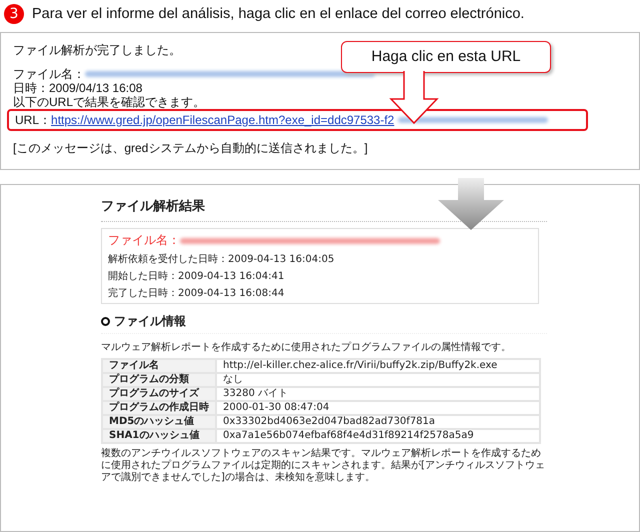 This screenshot has width=640, height=532. What do you see at coordinates (97, 50) in the screenshot?
I see `email-text: ファイル解析が完了しました。` at bounding box center [97, 50].